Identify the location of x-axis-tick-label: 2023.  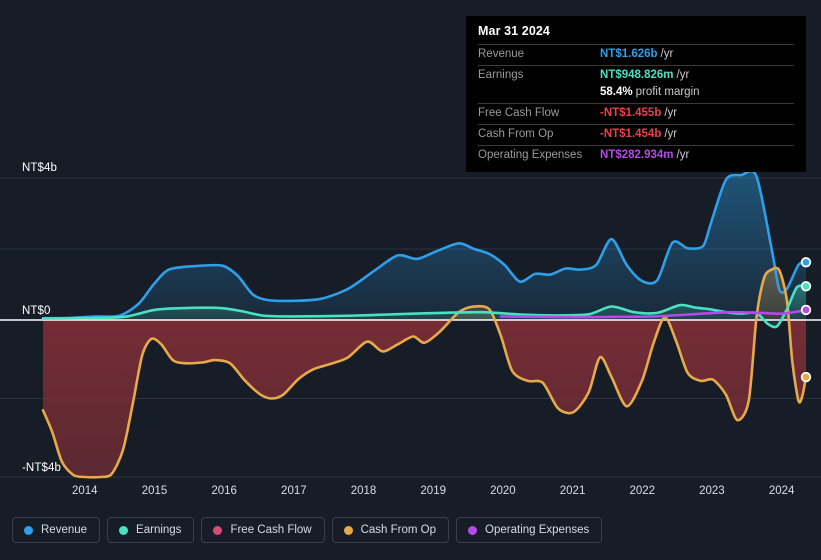
(712, 491).